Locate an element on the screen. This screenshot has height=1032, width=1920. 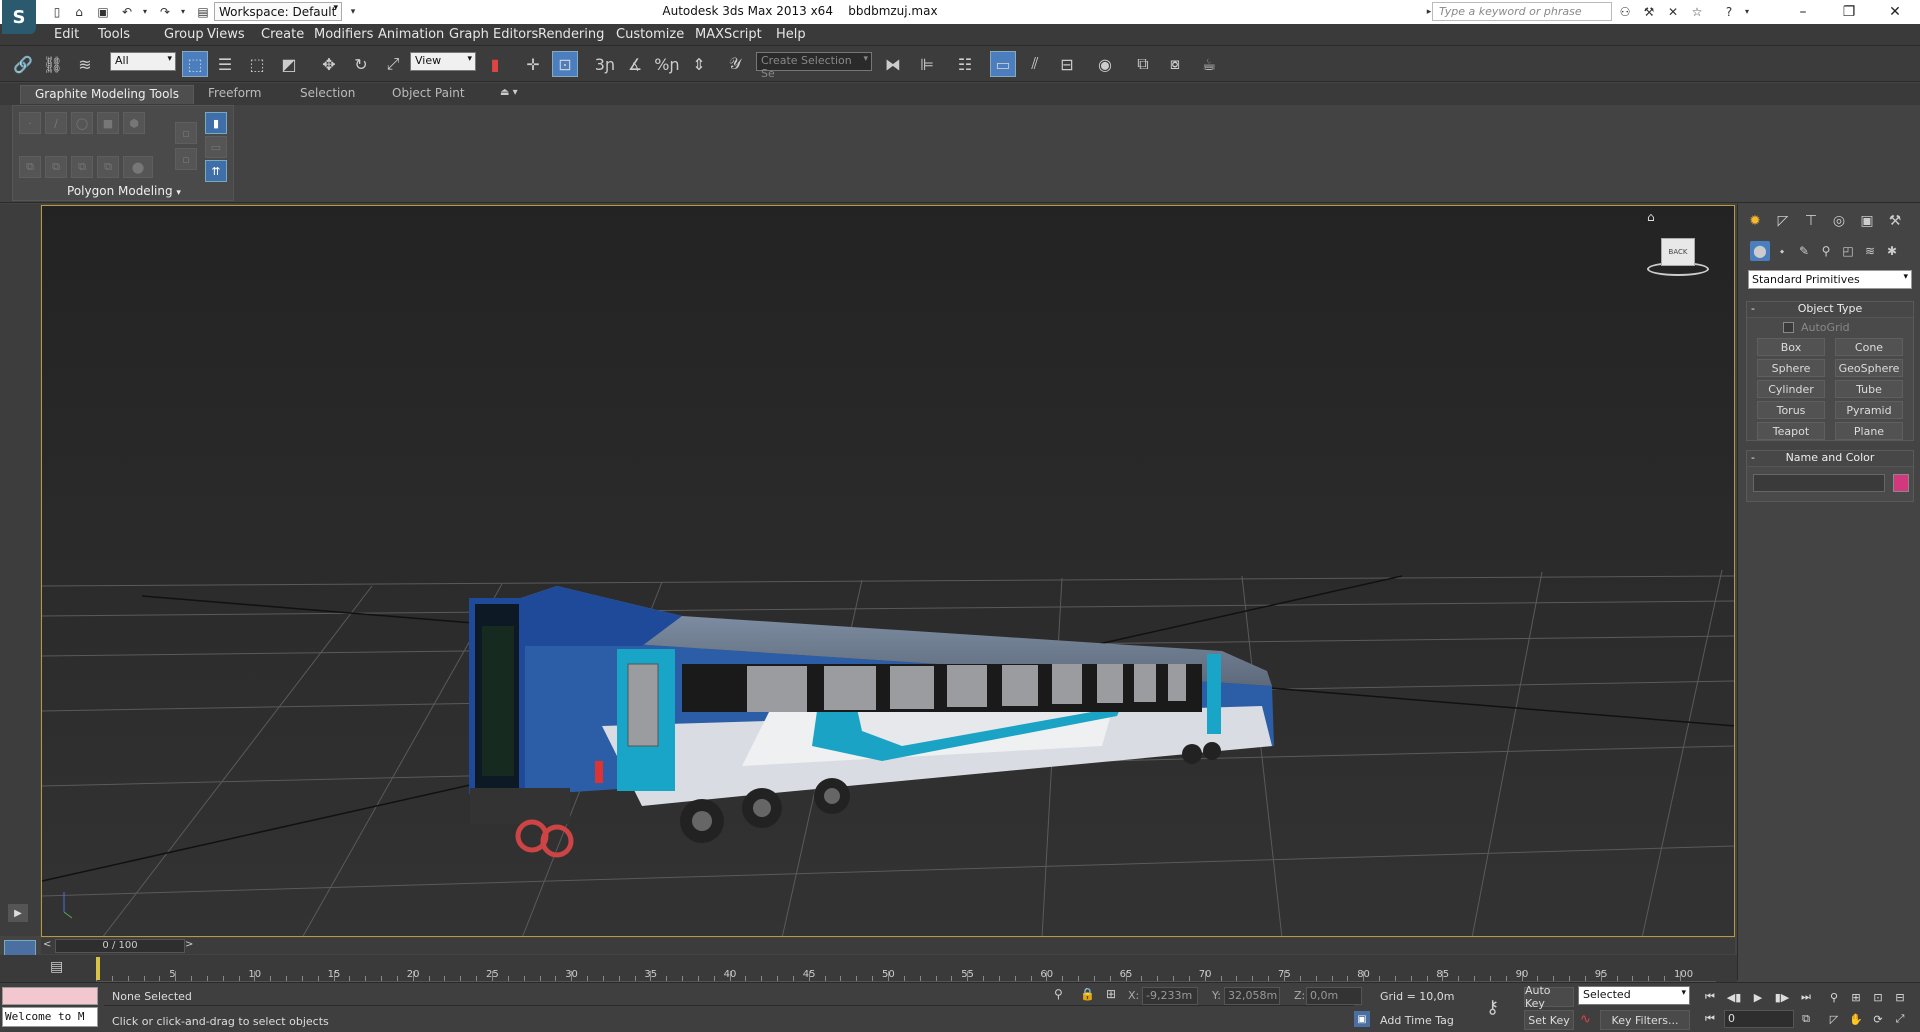
angle-snap-icon: ∡ is located at coordinates (635, 64).